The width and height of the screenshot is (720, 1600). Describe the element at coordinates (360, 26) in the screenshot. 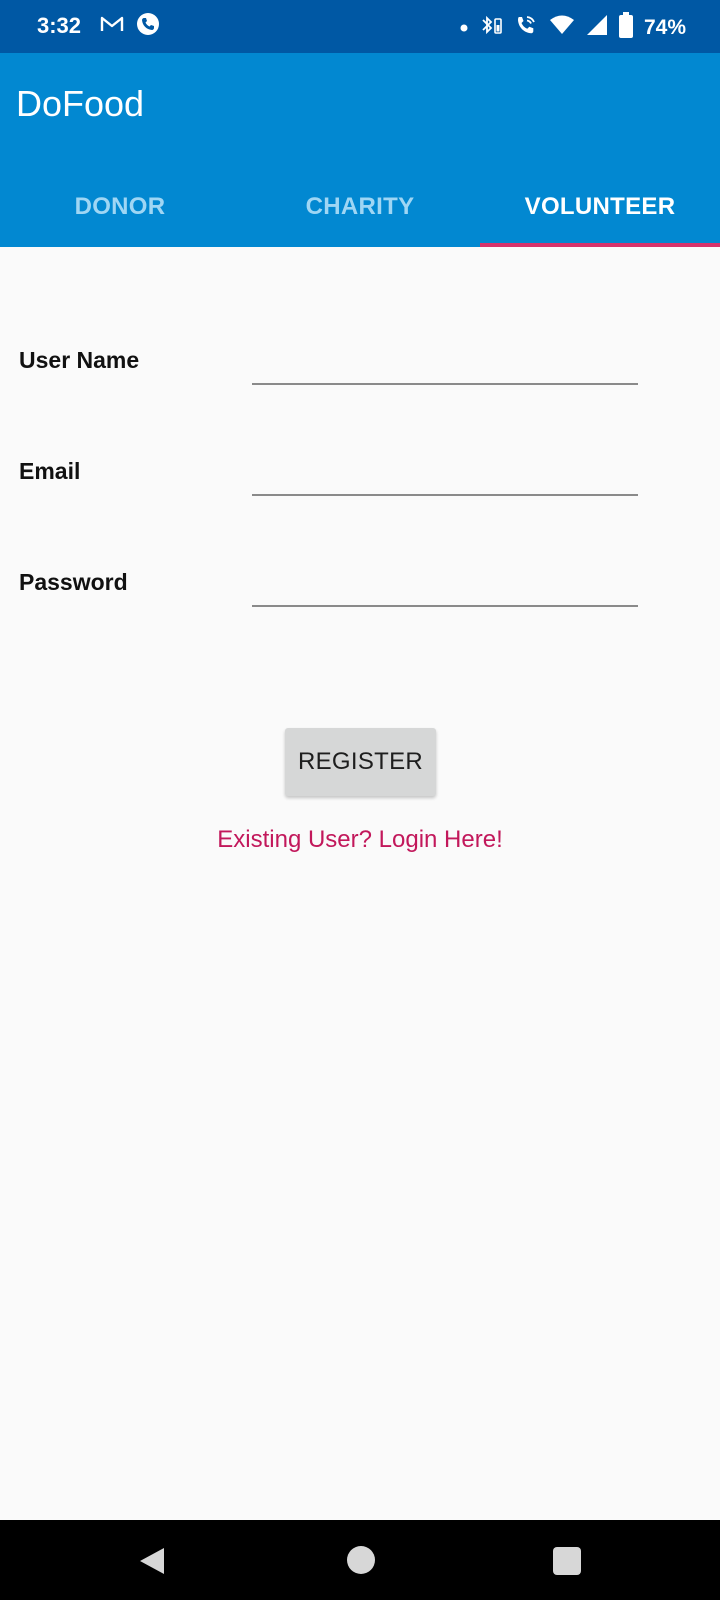

I see `status-bar: 3:32 74%` at that location.